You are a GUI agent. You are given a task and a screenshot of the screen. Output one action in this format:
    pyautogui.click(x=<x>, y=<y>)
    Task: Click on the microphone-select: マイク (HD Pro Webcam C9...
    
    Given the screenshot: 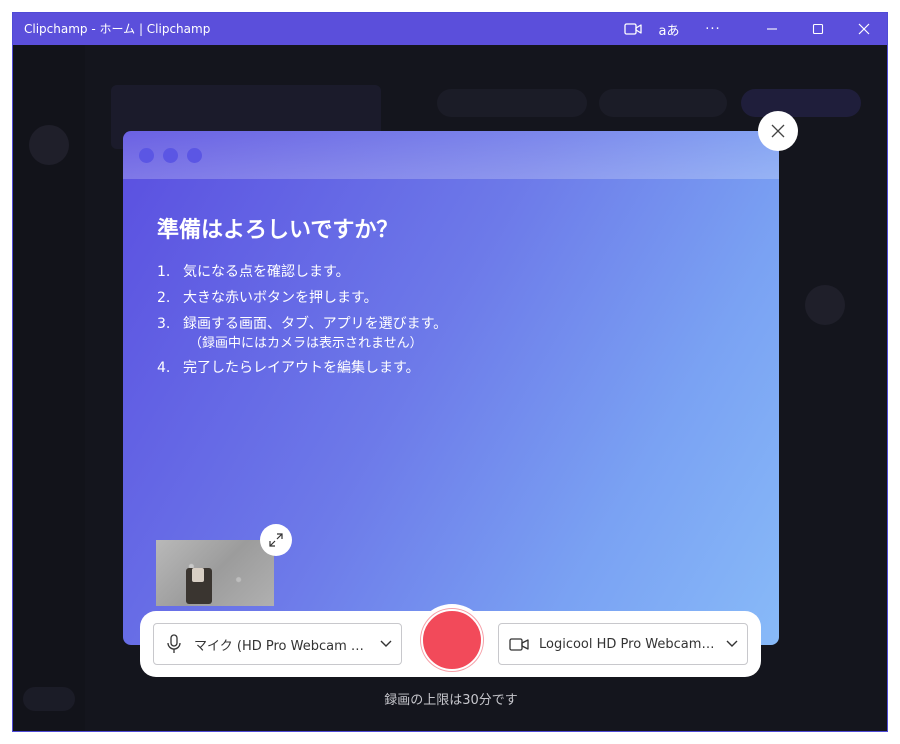 What is the action you would take?
    pyautogui.click(x=277, y=644)
    